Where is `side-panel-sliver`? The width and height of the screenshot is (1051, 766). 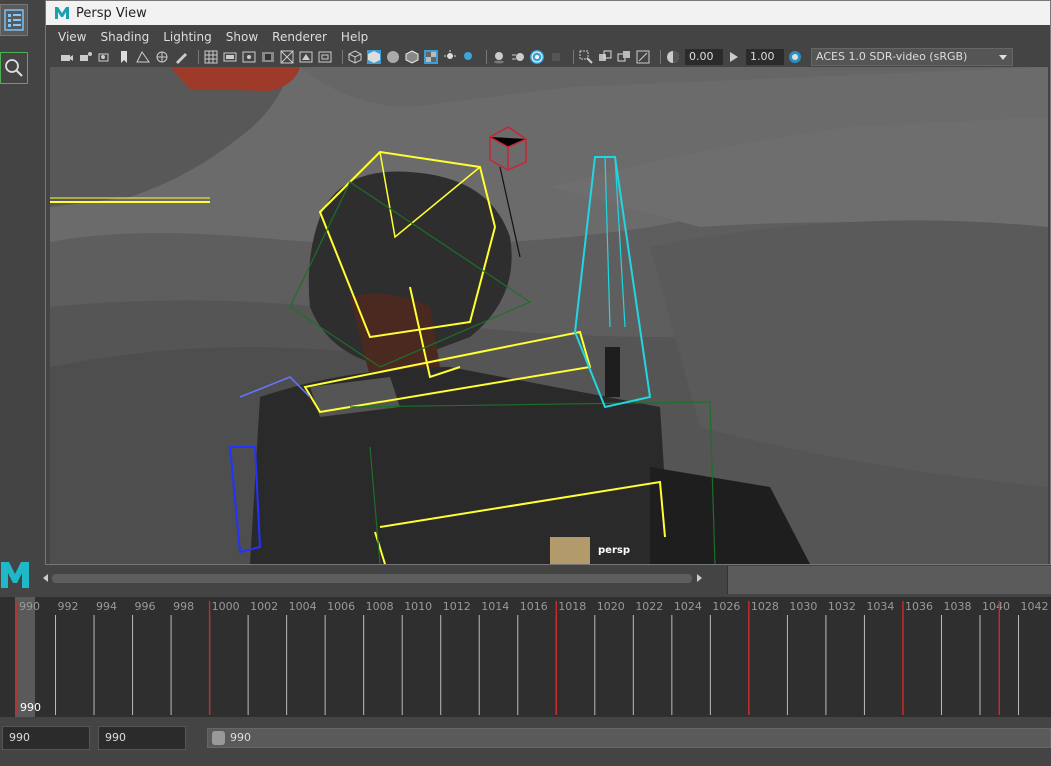
side-panel-sliver is located at coordinates (889, 580).